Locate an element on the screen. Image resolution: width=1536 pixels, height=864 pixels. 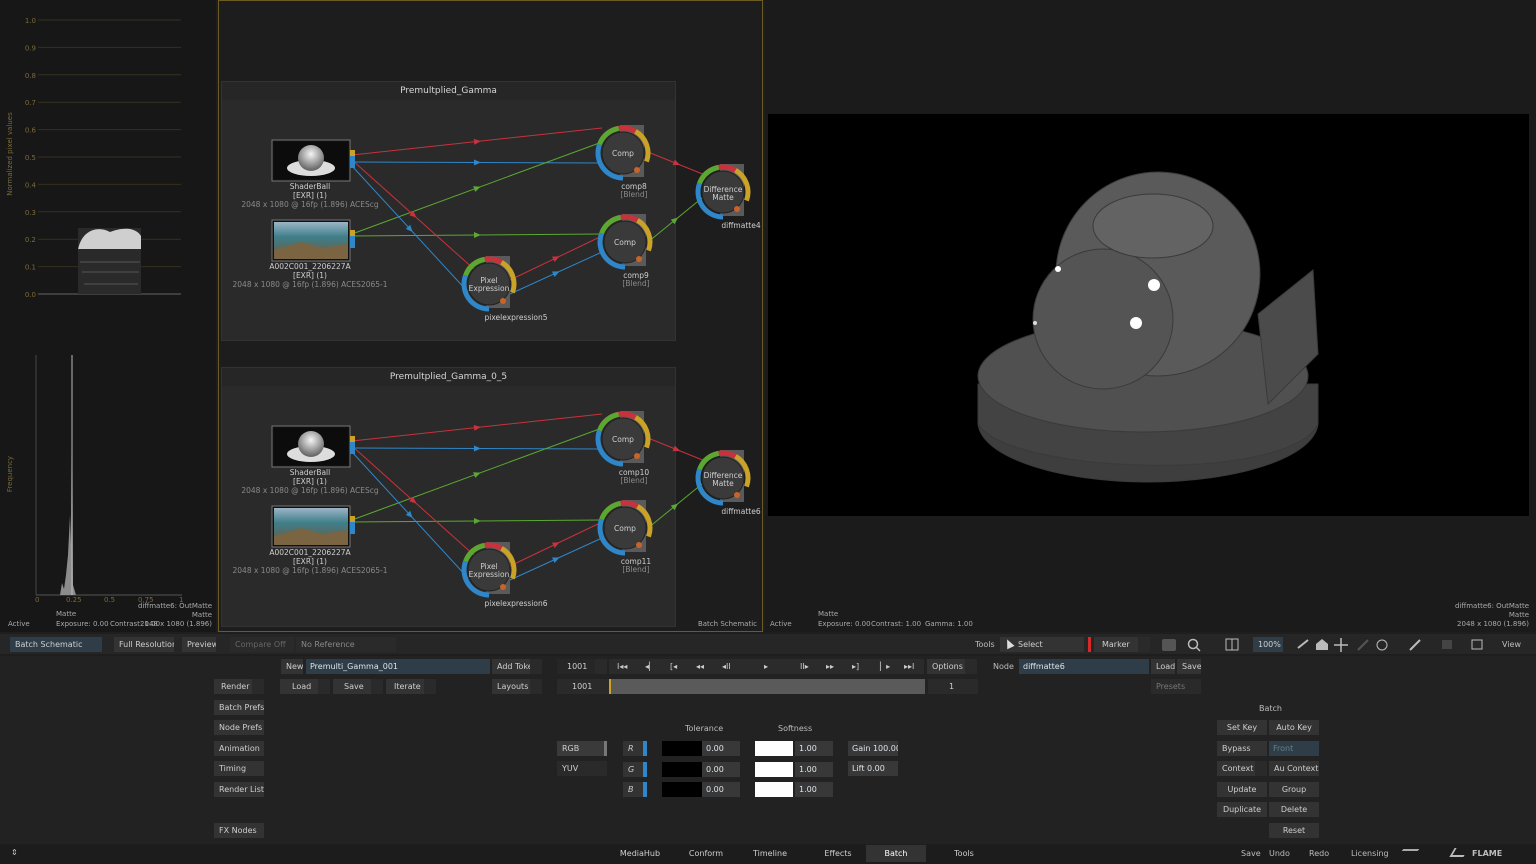
goto-end-icon: ▸▸I is located at coordinates (909, 666).